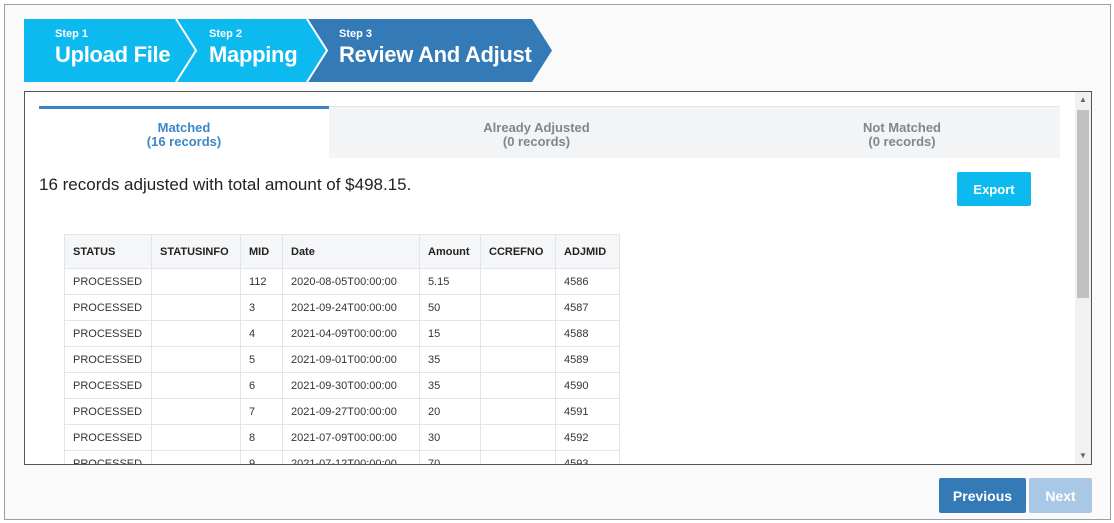  I want to click on table-row: PROCESSED 4 2021-04-09T00:00:00 15 4588, so click(342, 333).